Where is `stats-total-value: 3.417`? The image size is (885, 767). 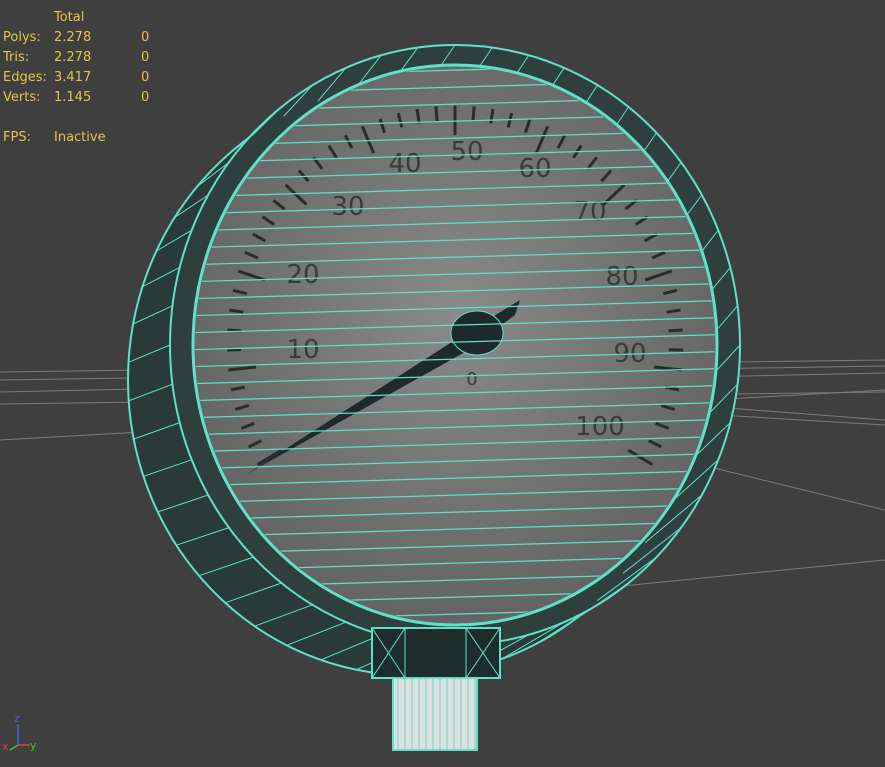
stats-total-value: 3.417 is located at coordinates (73, 77).